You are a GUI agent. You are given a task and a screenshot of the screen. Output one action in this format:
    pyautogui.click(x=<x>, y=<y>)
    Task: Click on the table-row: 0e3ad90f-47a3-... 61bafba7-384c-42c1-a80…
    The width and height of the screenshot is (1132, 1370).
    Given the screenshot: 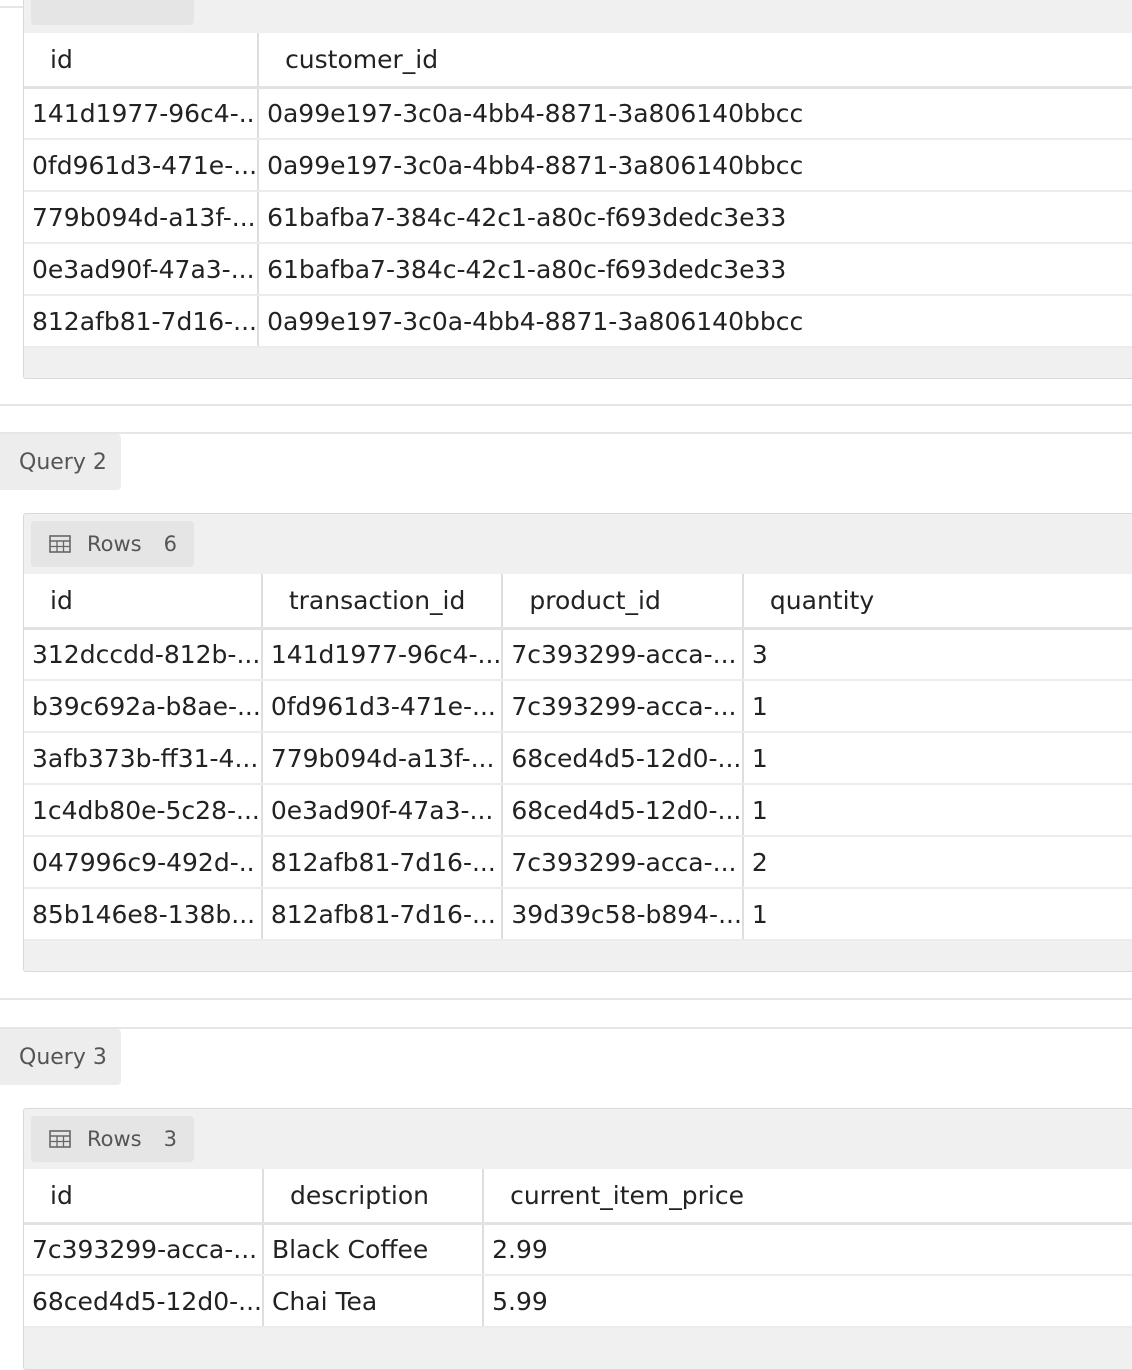 What is the action you would take?
    pyautogui.click(x=578, y=269)
    